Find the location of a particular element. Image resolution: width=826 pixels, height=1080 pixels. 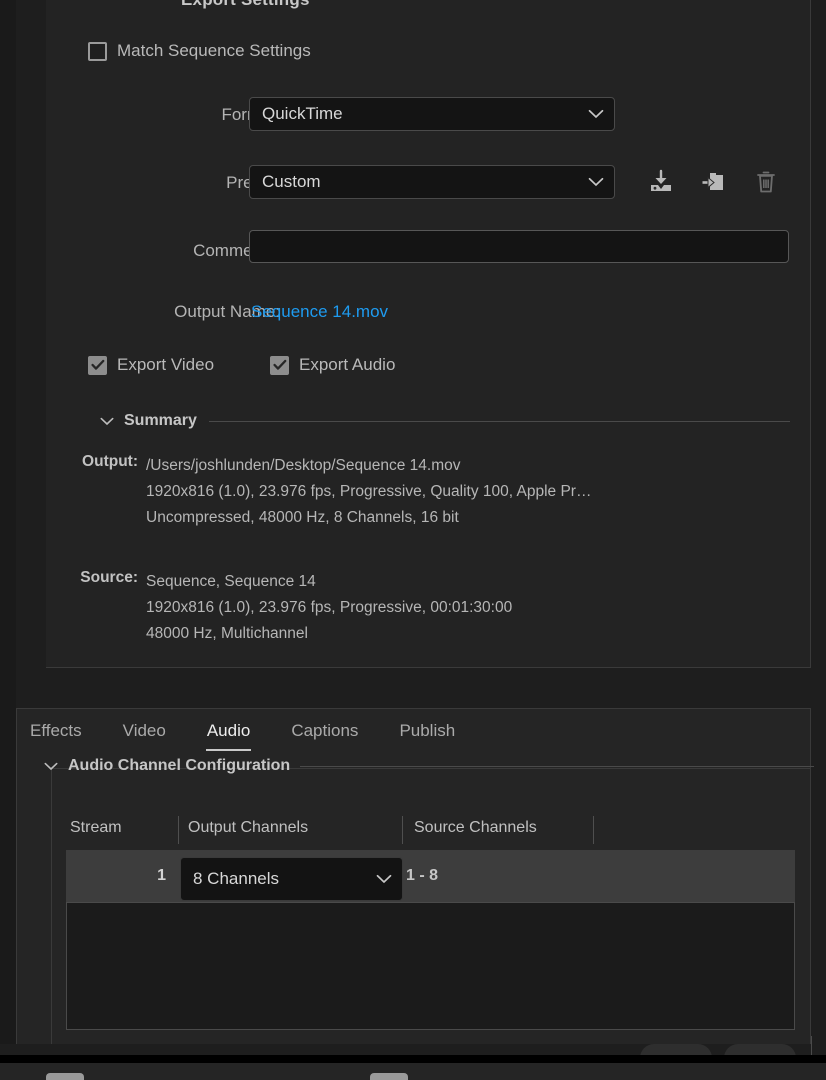

import-preset-icon is located at coordinates (712, 181).